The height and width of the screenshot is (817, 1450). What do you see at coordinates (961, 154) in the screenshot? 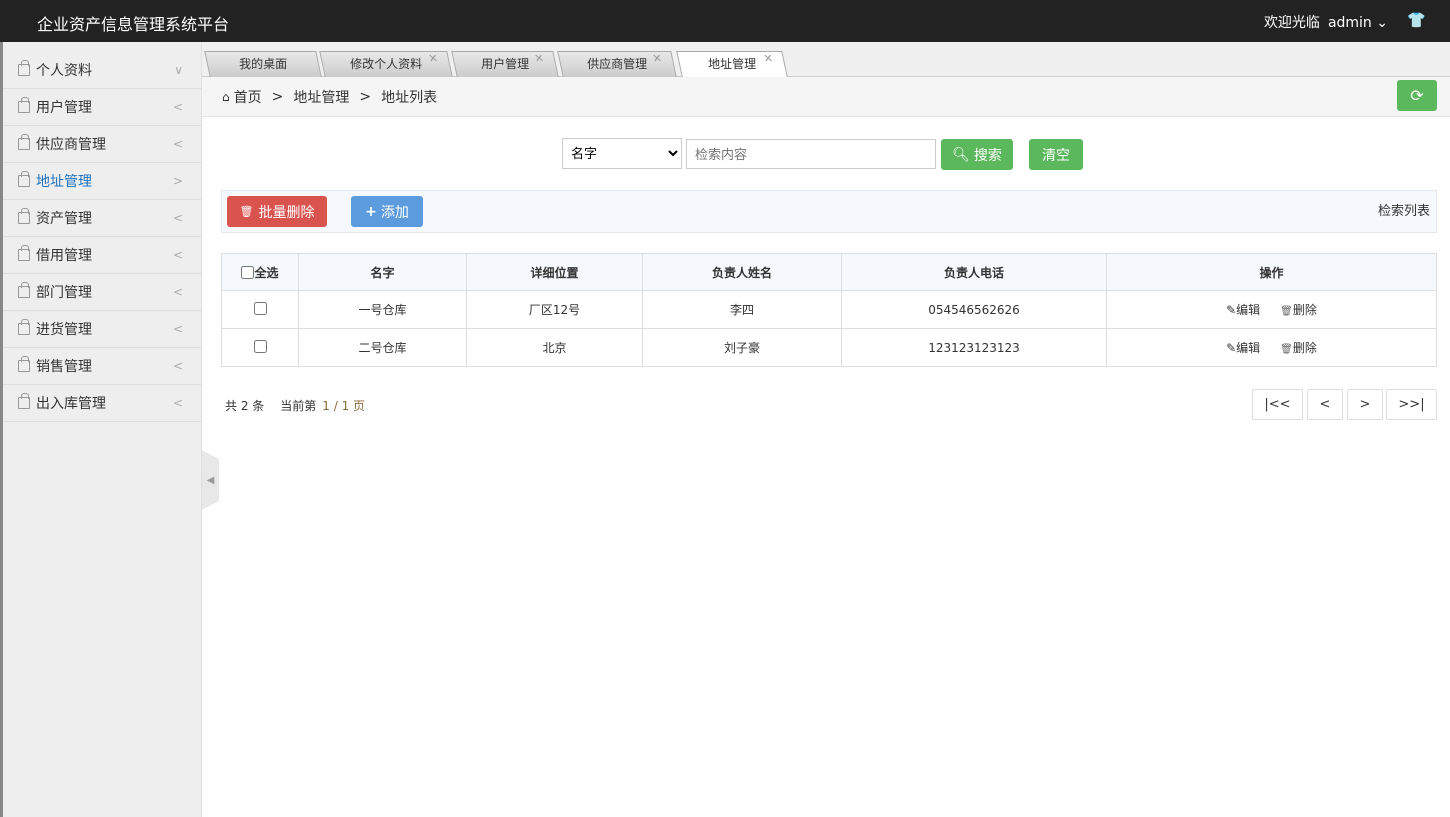
I see `search-icon: 🔍︎` at bounding box center [961, 154].